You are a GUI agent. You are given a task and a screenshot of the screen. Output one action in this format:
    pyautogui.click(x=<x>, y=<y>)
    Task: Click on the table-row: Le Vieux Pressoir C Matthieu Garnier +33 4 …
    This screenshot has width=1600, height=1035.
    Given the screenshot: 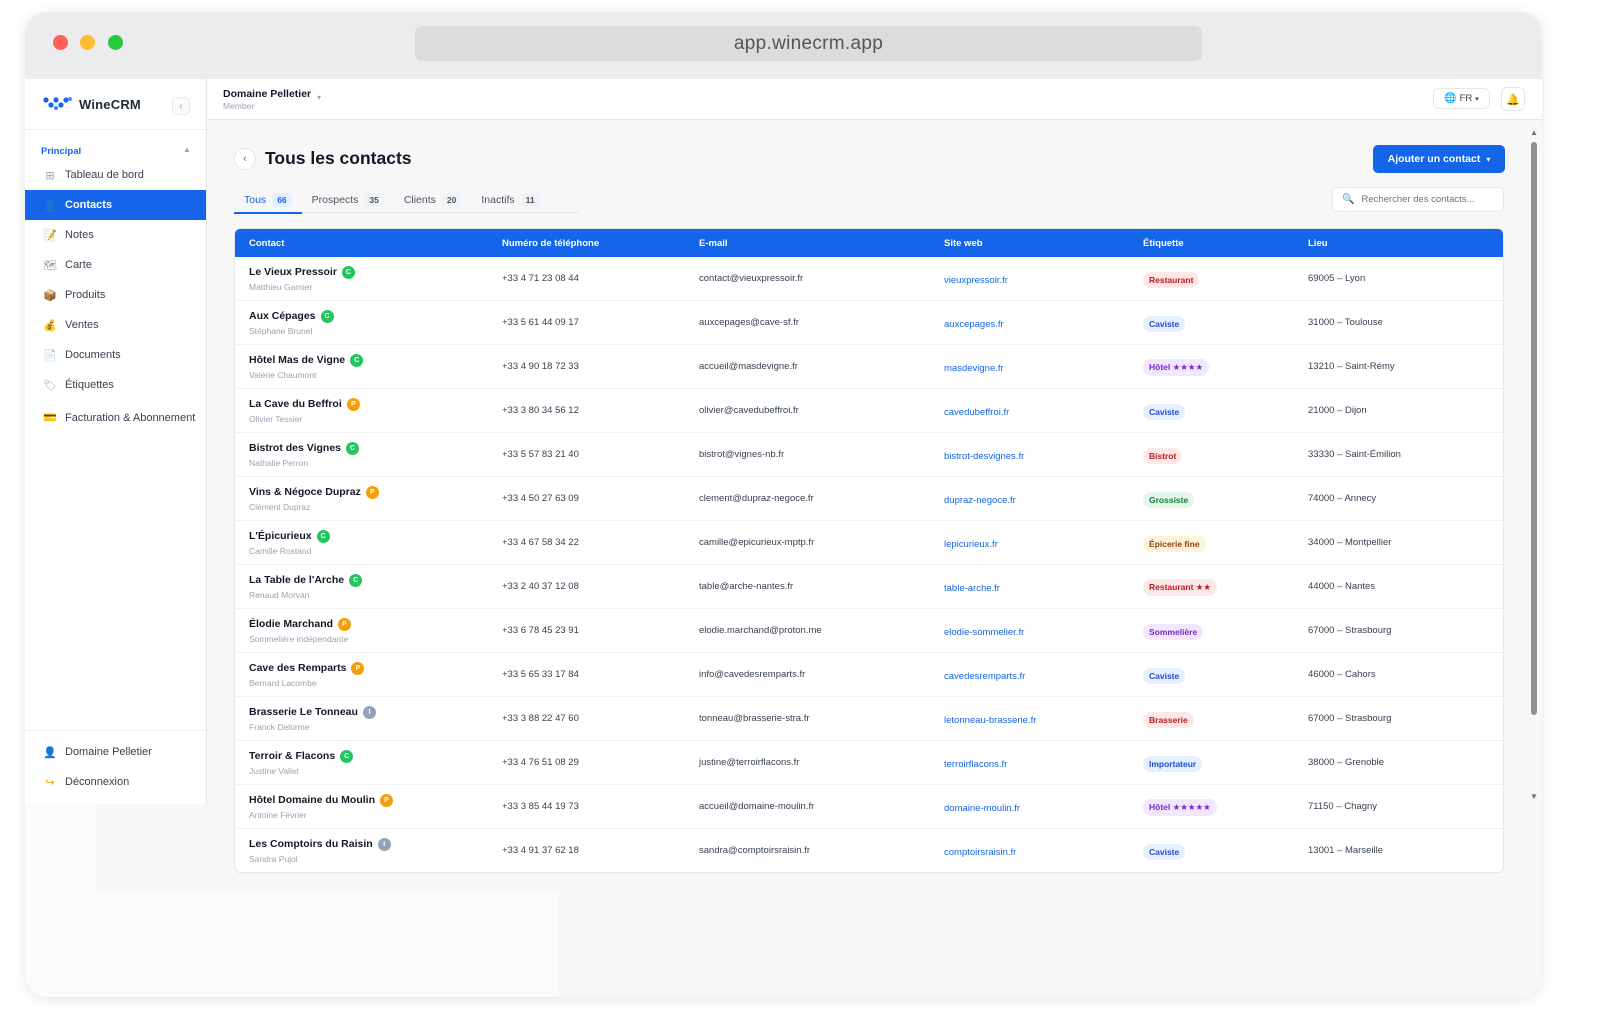 What is the action you would take?
    pyautogui.click(x=869, y=279)
    